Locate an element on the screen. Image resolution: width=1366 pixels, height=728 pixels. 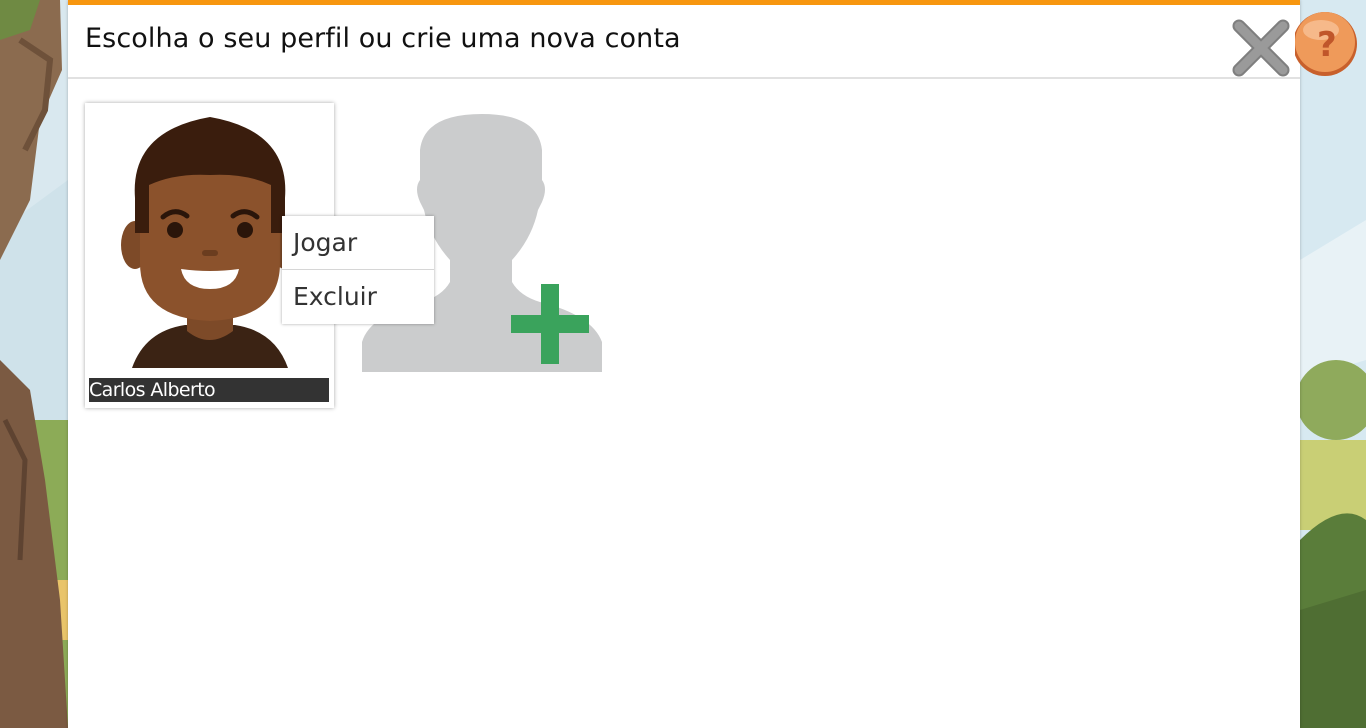
close-button is located at coordinates (1261, 48).